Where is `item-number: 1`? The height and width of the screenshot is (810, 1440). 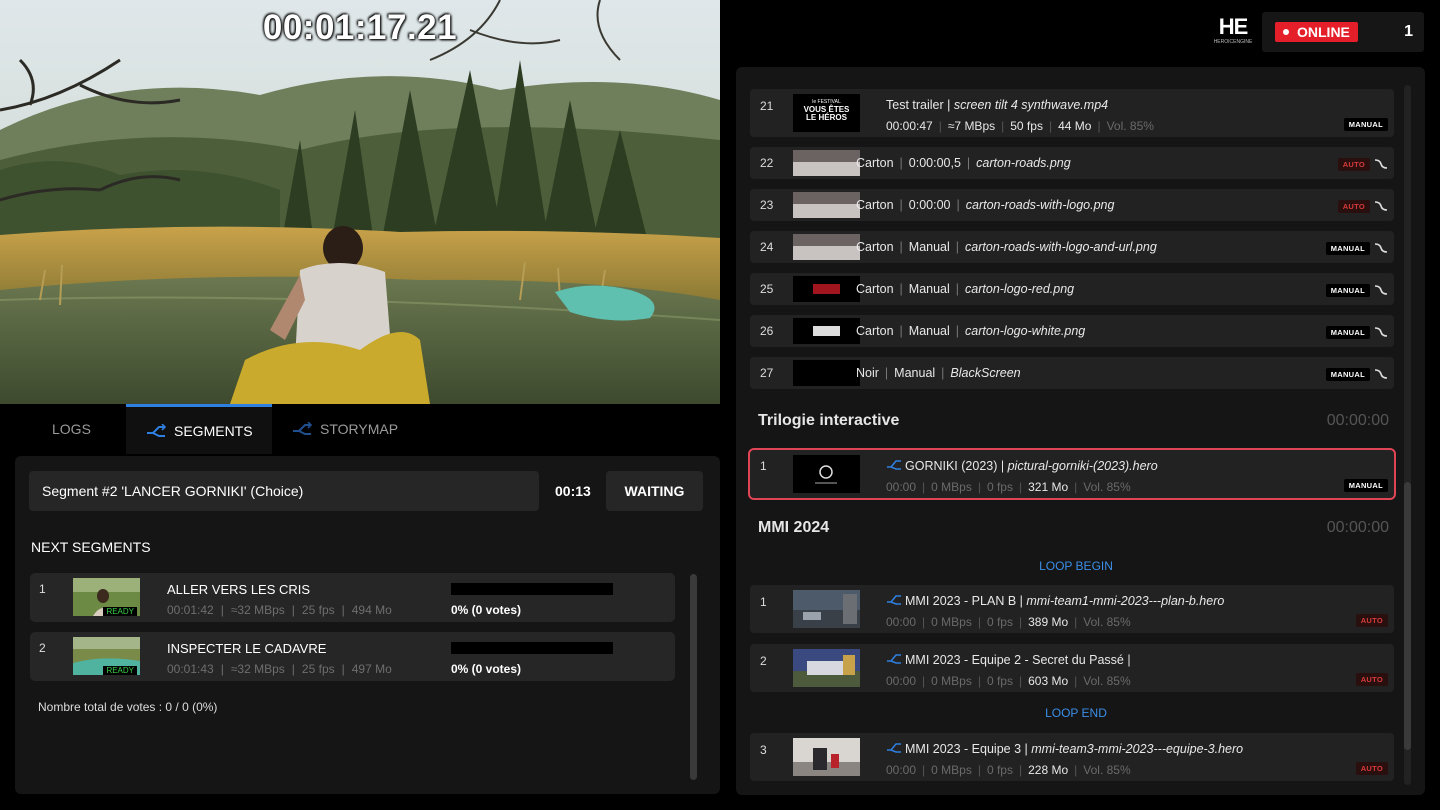
item-number: 1 is located at coordinates (763, 466).